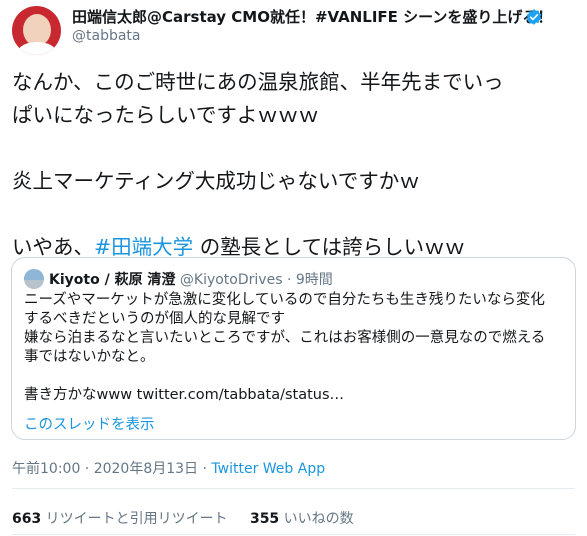 This screenshot has width=587, height=536. I want to click on avatar-shirt, so click(37, 48).